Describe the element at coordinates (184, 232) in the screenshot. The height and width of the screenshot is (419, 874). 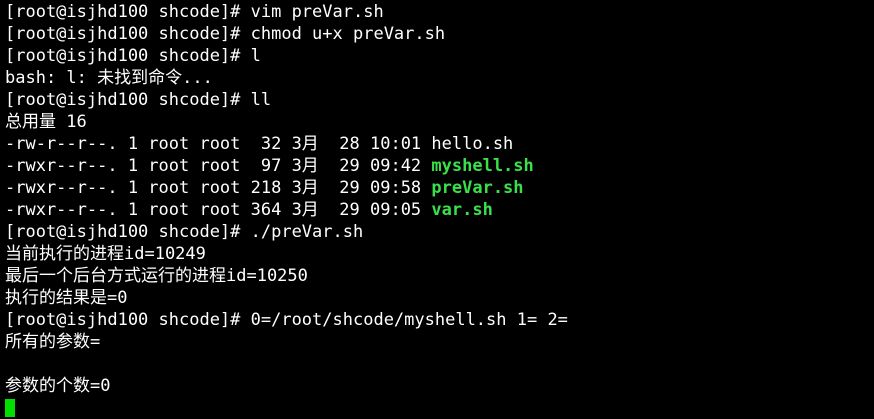
I see `command-line-run-prevar: [root@isjhd100 shcode]# ./preVar.sh` at that location.